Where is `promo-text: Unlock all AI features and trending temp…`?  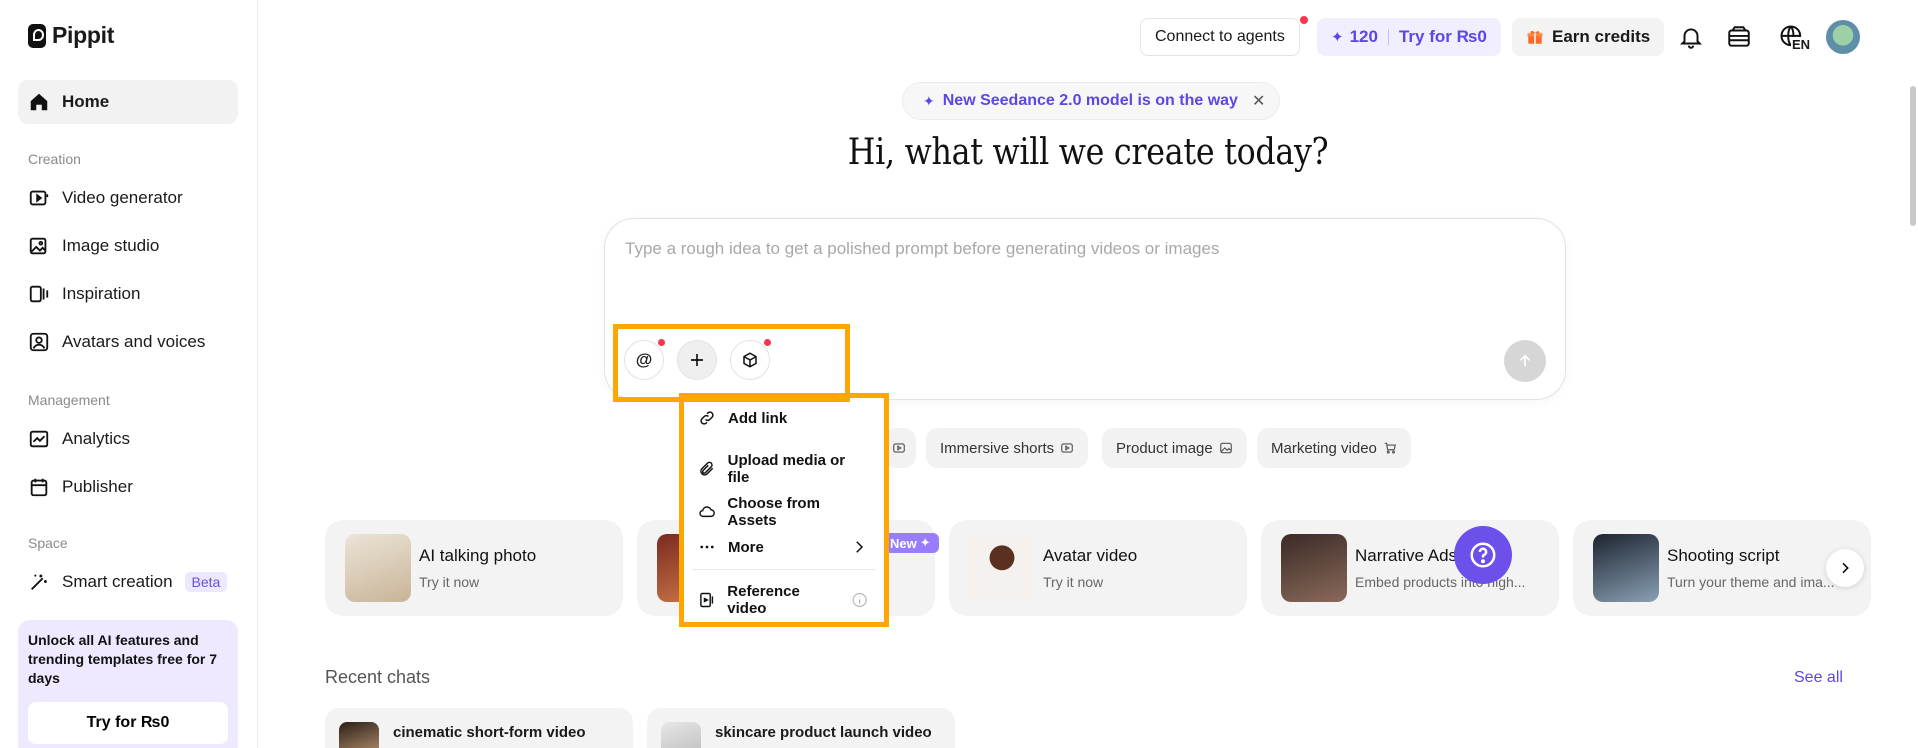 promo-text: Unlock all AI features and trending temp… is located at coordinates (123, 659).